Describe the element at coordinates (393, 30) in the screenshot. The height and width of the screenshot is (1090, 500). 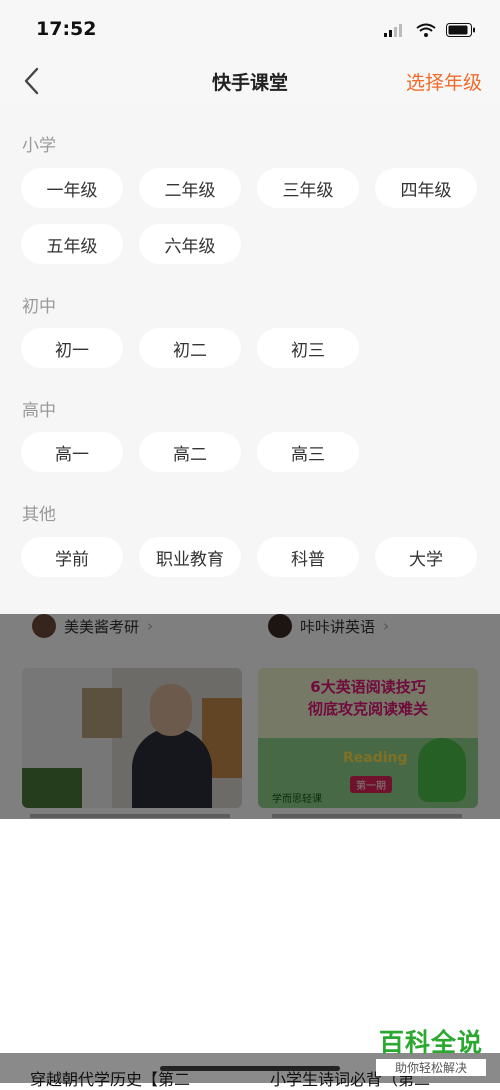
I see `signal-icon` at that location.